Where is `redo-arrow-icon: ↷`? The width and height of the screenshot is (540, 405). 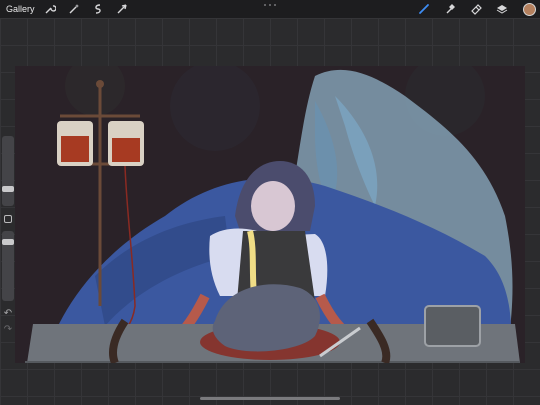
redo-arrow-icon: ↷ is located at coordinates (8, 330).